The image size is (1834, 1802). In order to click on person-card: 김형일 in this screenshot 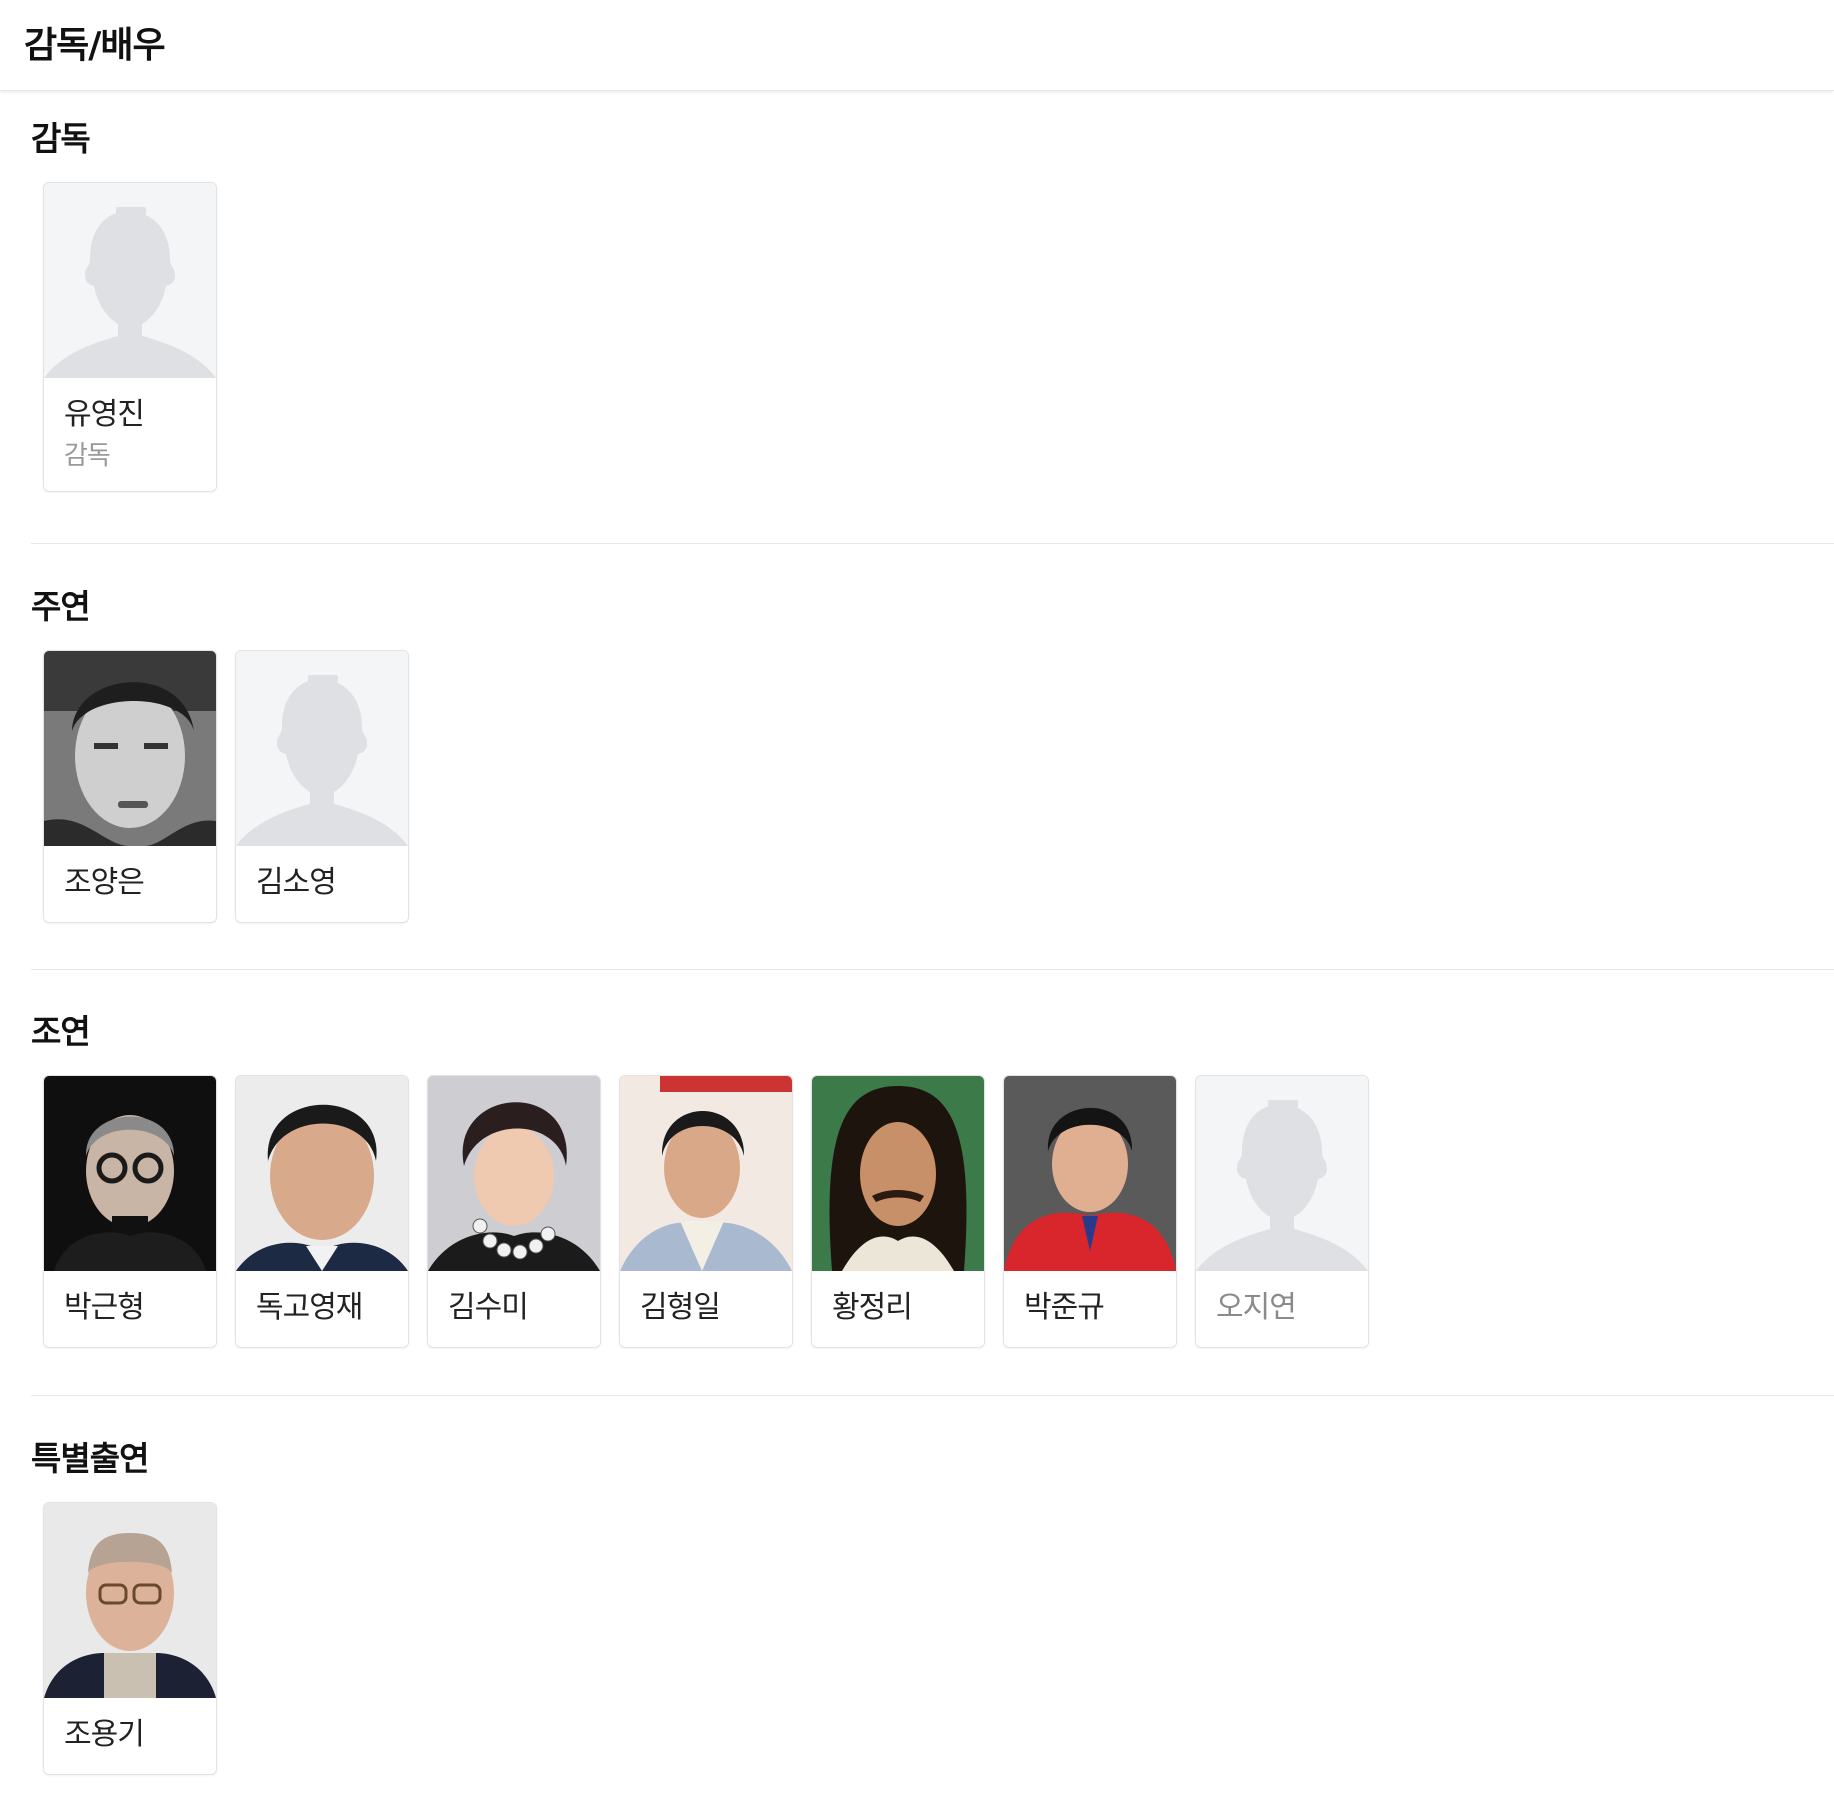, I will do `click(706, 1211)`.